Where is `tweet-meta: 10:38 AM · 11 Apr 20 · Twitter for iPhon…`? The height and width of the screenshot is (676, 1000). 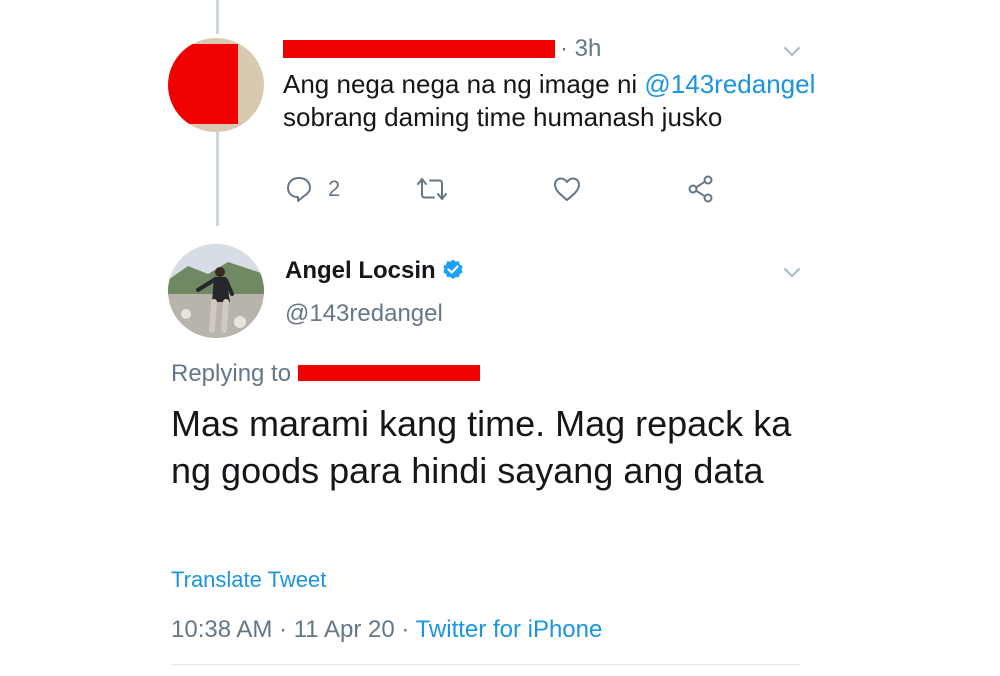 tweet-meta: 10:38 AM · 11 Apr 20 · Twitter for iPhon… is located at coordinates (386, 630).